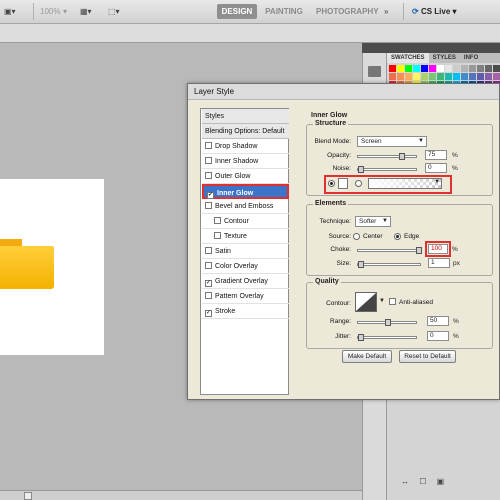  I want to click on opacity-slider-thumb, so click(402, 156).